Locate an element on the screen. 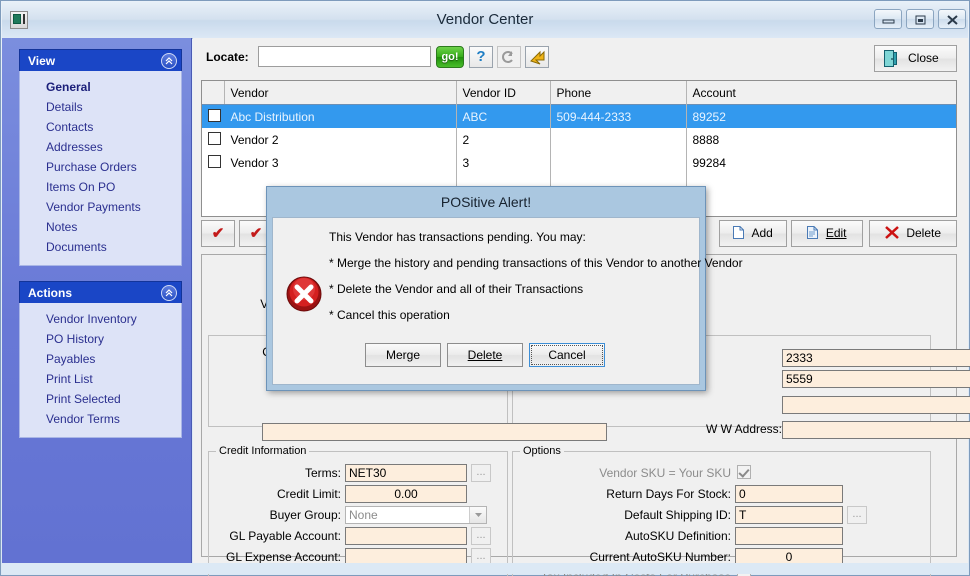 This screenshot has width=970, height=576. credit-information-title: Credit Information is located at coordinates (263, 451).